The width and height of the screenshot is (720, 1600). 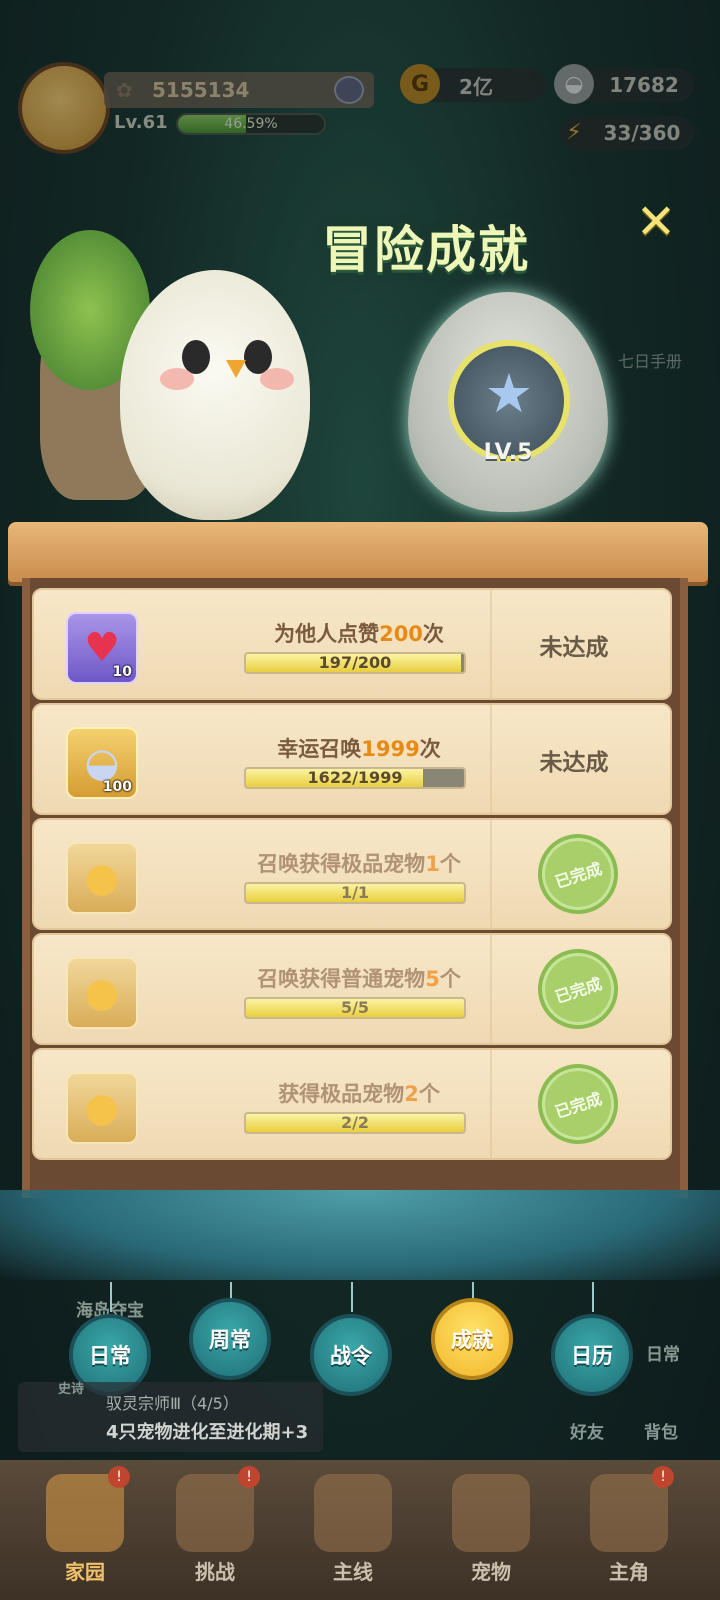 I want to click on right-daily-label: 日常, so click(x=663, y=1352).